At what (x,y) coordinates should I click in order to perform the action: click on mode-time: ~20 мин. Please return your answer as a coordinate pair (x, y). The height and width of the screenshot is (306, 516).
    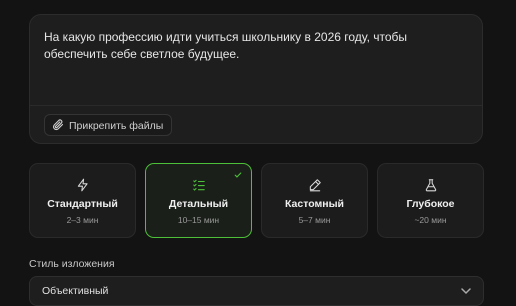
    Looking at the image, I should click on (430, 220).